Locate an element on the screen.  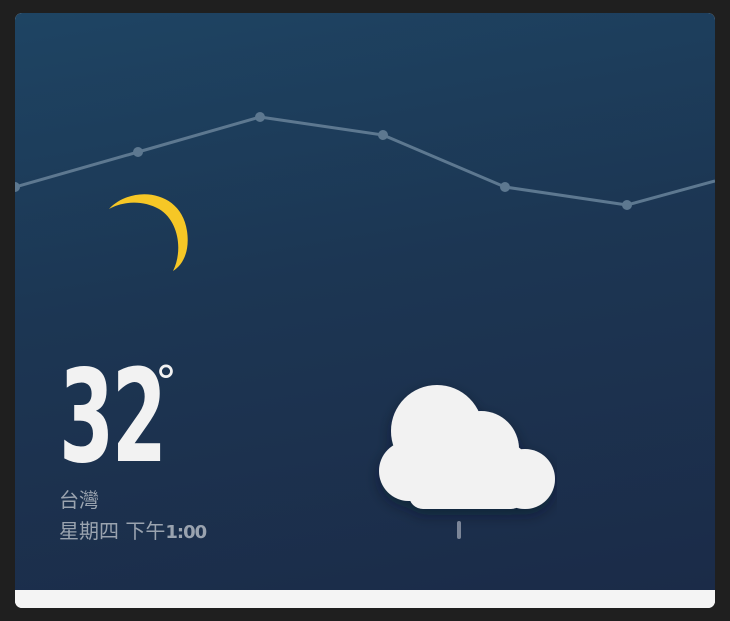
temperature-value: 32 is located at coordinates (113, 417).